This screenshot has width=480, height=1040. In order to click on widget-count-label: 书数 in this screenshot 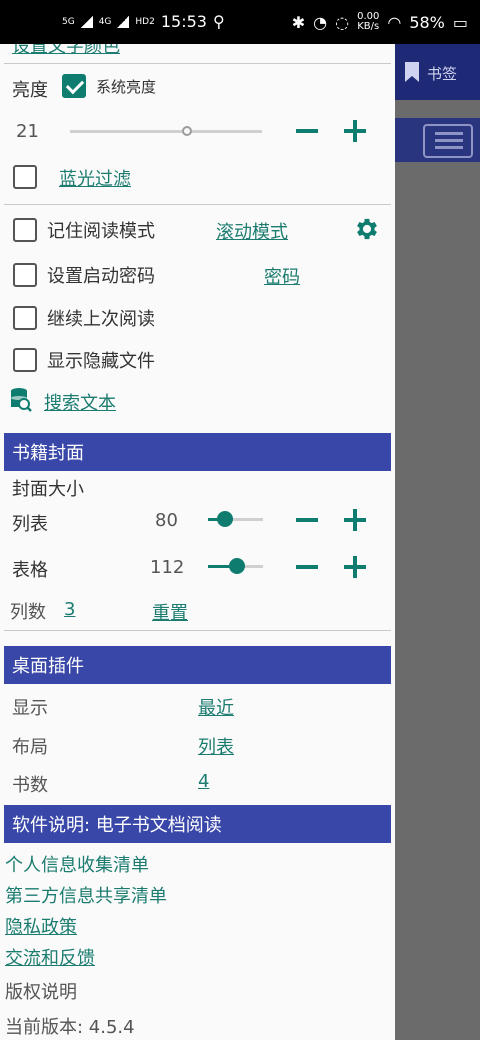, I will do `click(30, 785)`.